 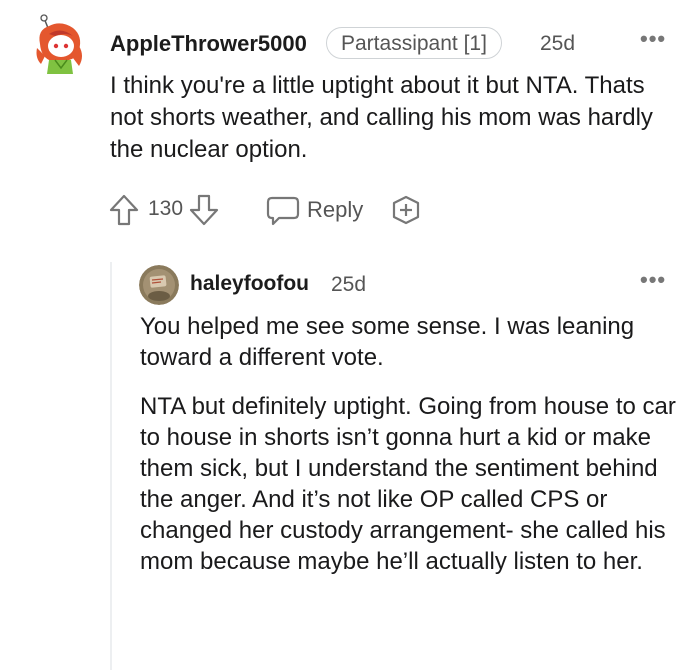 I want to click on reply-age: 25d, so click(x=349, y=284).